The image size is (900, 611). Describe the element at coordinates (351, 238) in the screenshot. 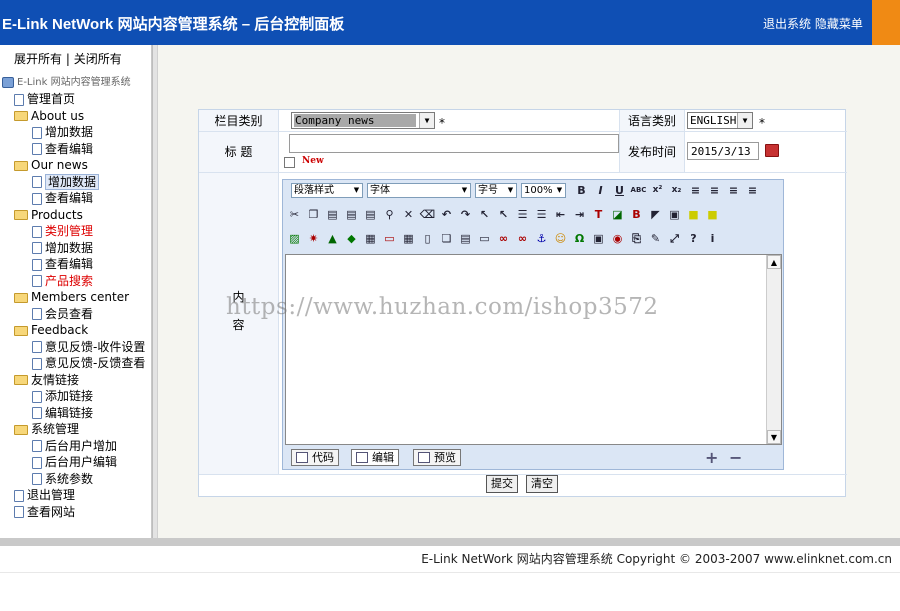

I see `upload-icon: ◆` at that location.